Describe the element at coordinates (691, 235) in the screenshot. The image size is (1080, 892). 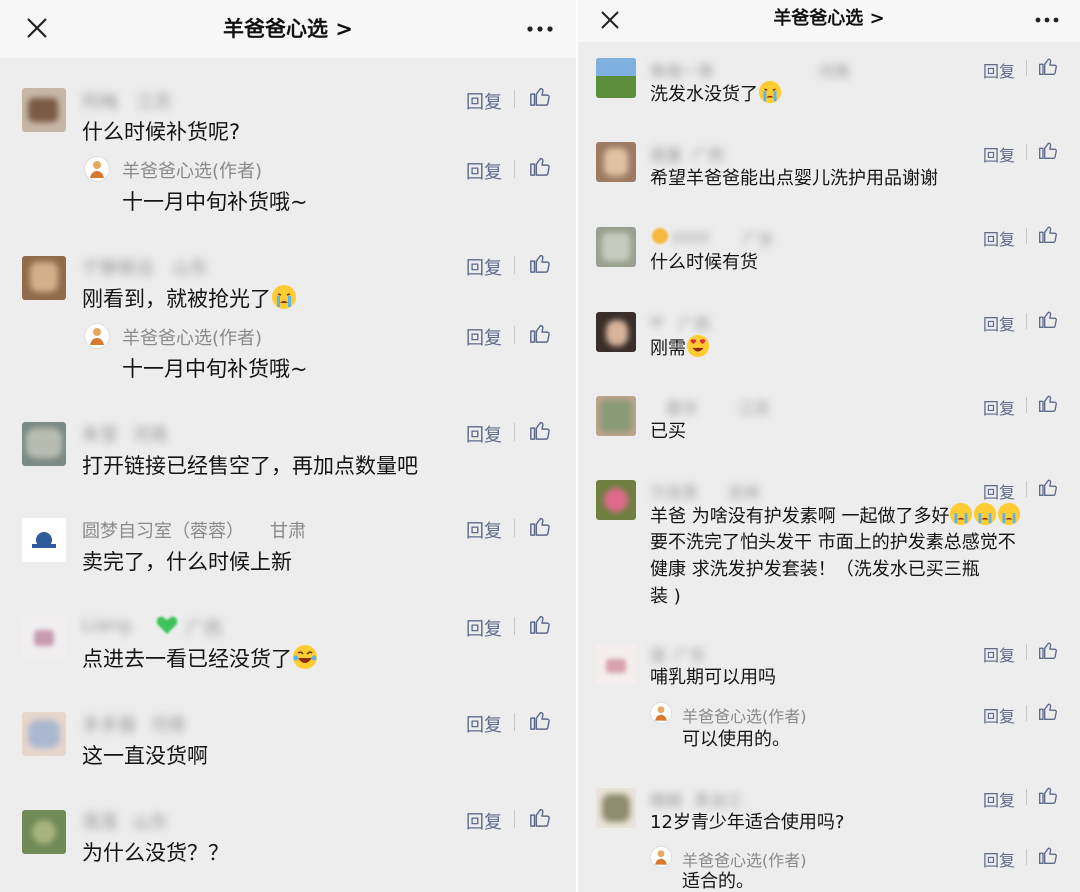
I see `commenter-name: yyyy` at that location.